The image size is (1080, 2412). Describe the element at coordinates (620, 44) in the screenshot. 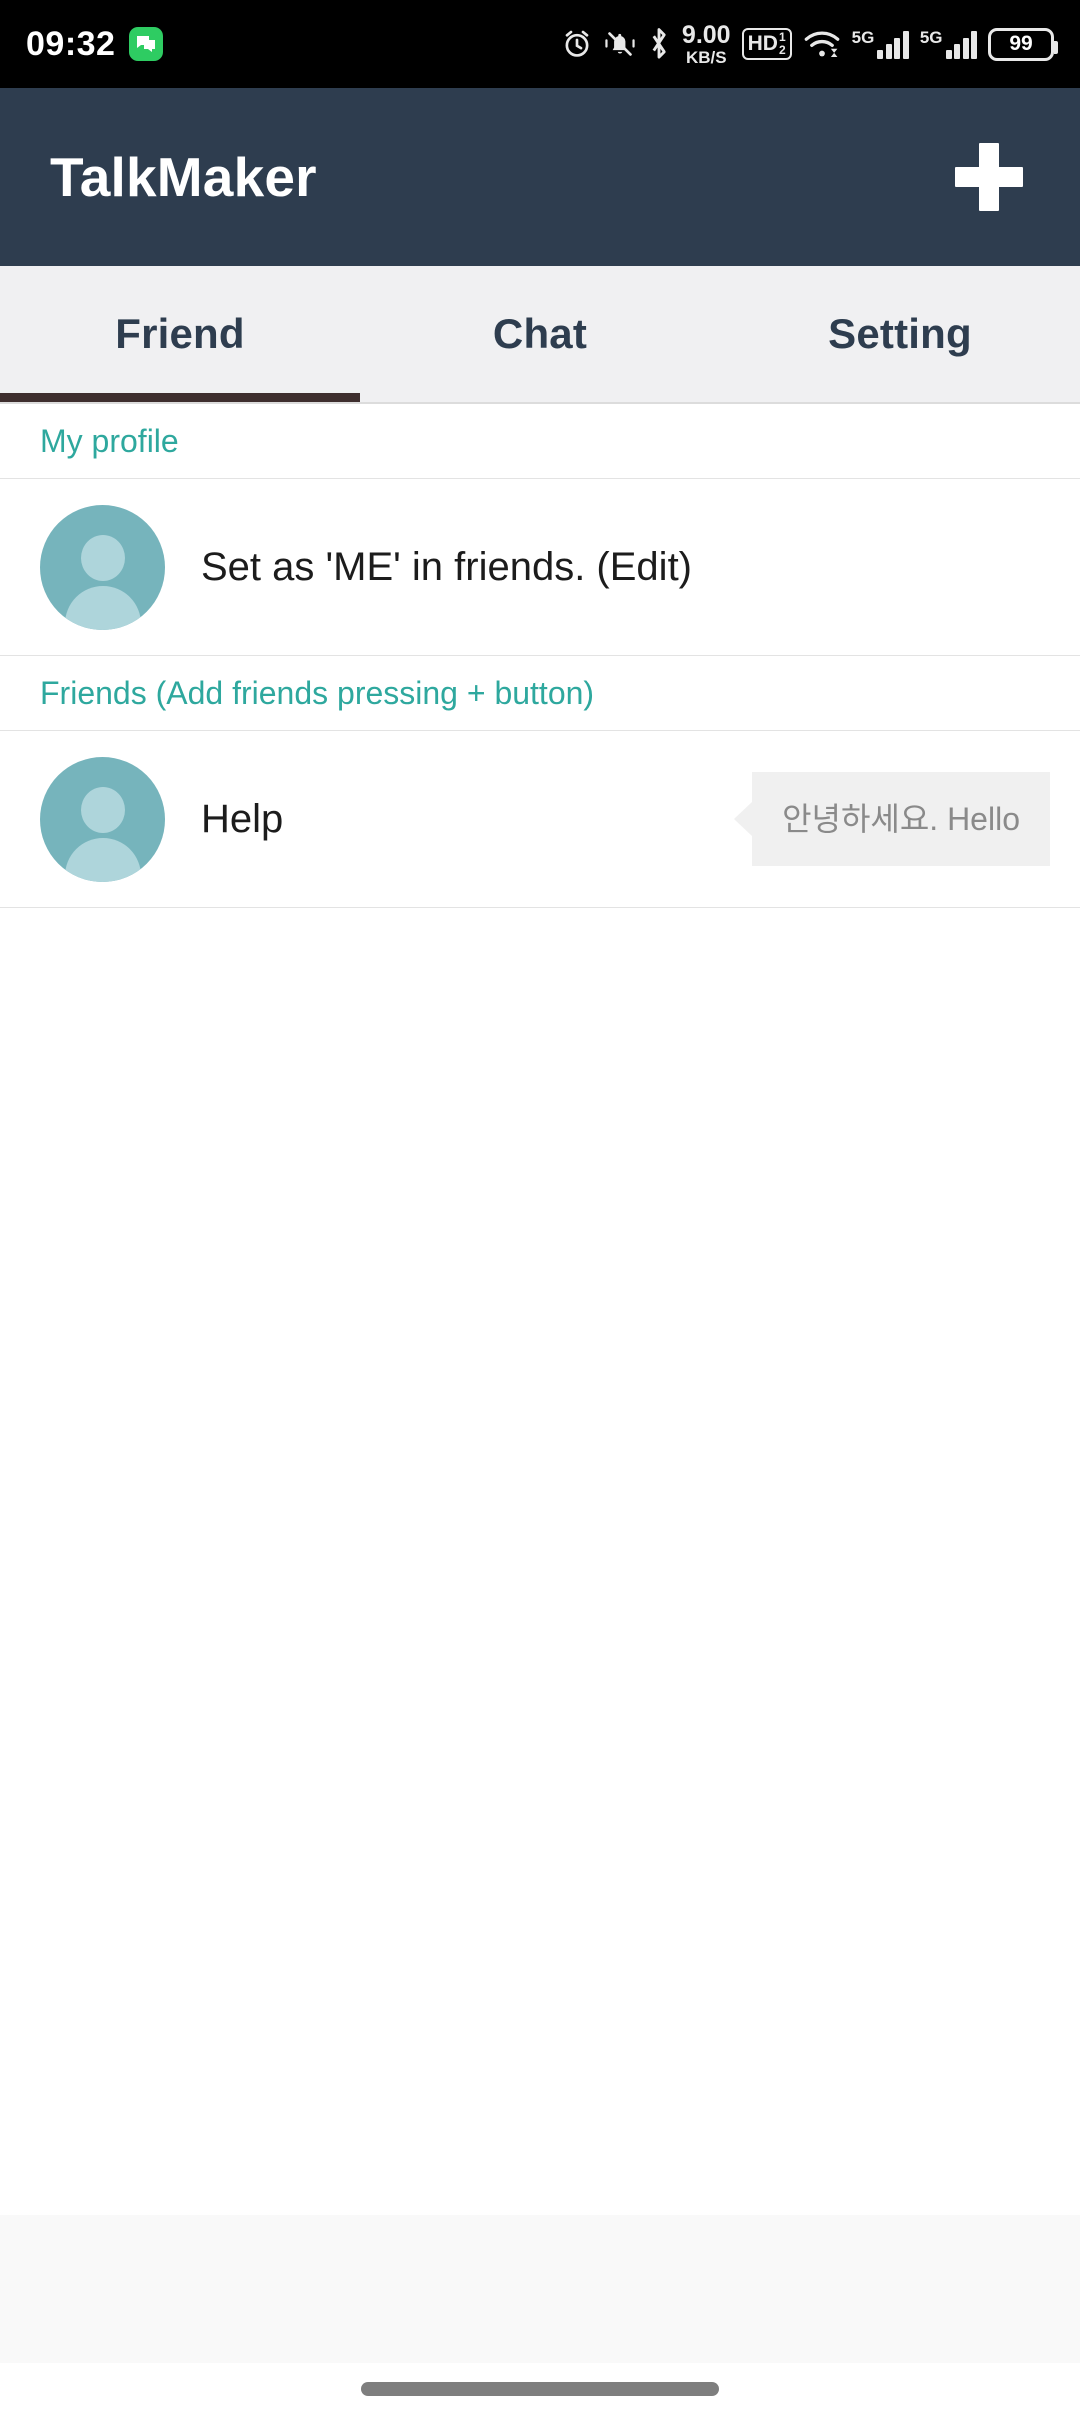

I see `bell-mute-icon` at that location.